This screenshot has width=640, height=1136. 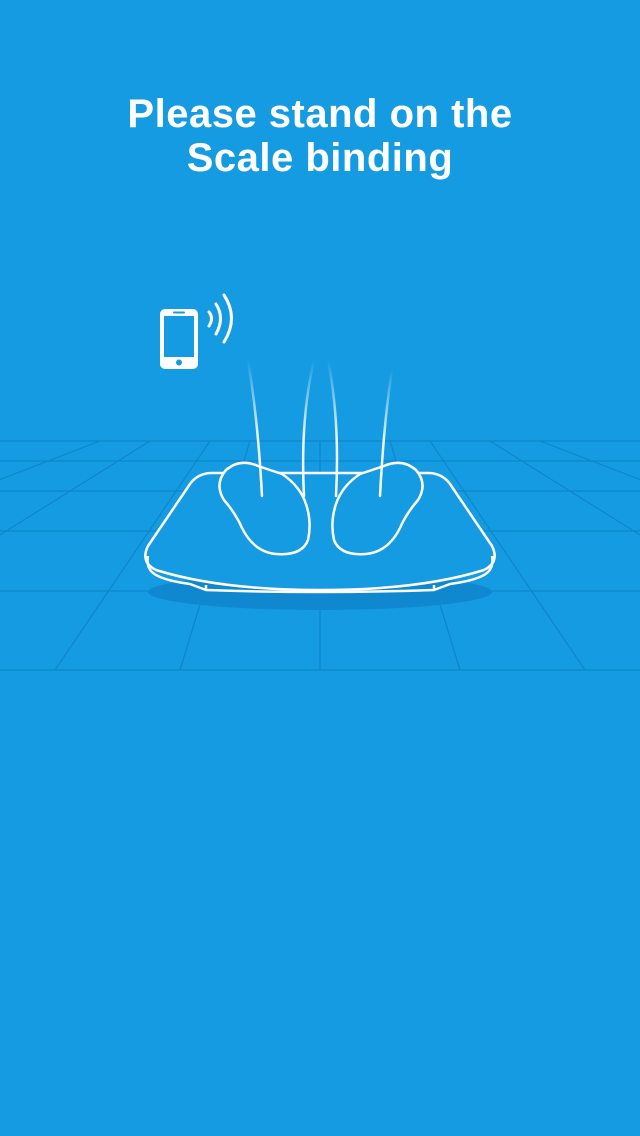 I want to click on bathroom-scale-icon, so click(x=320, y=532).